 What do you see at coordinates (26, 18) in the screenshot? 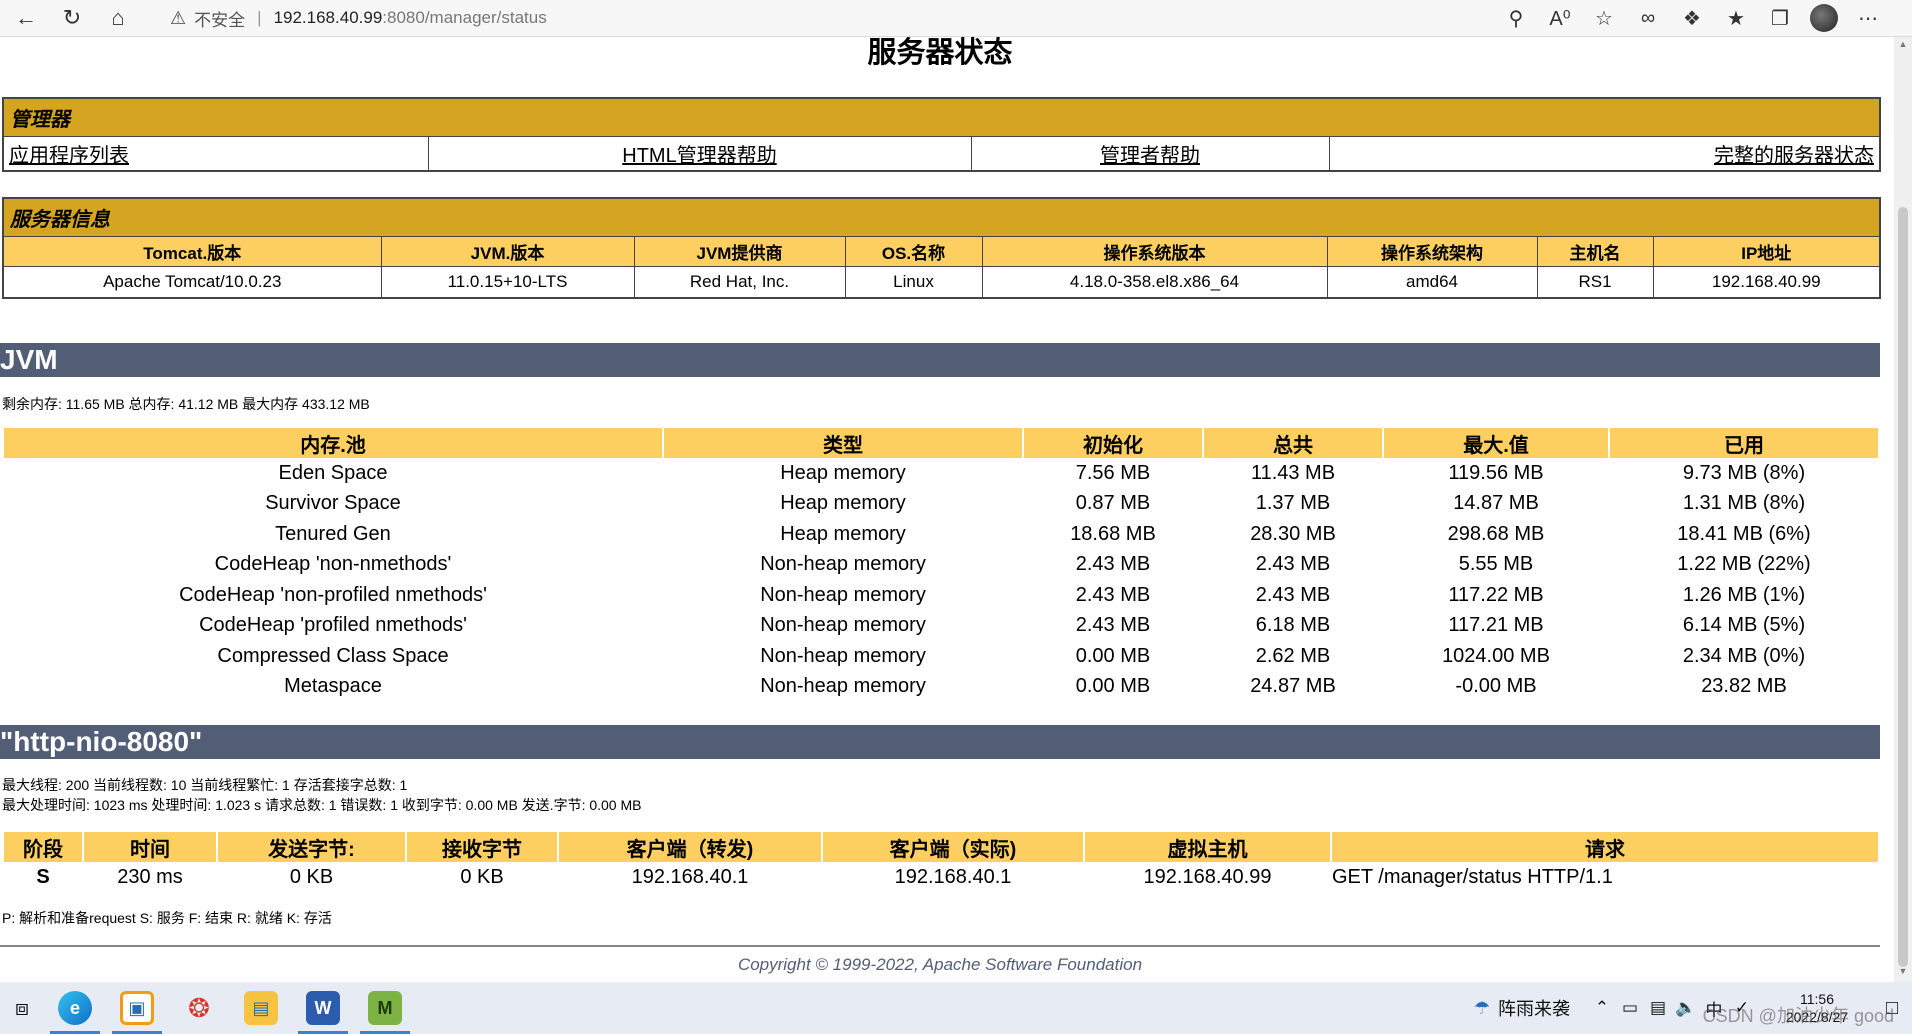
I see `back-icon: ←` at bounding box center [26, 18].